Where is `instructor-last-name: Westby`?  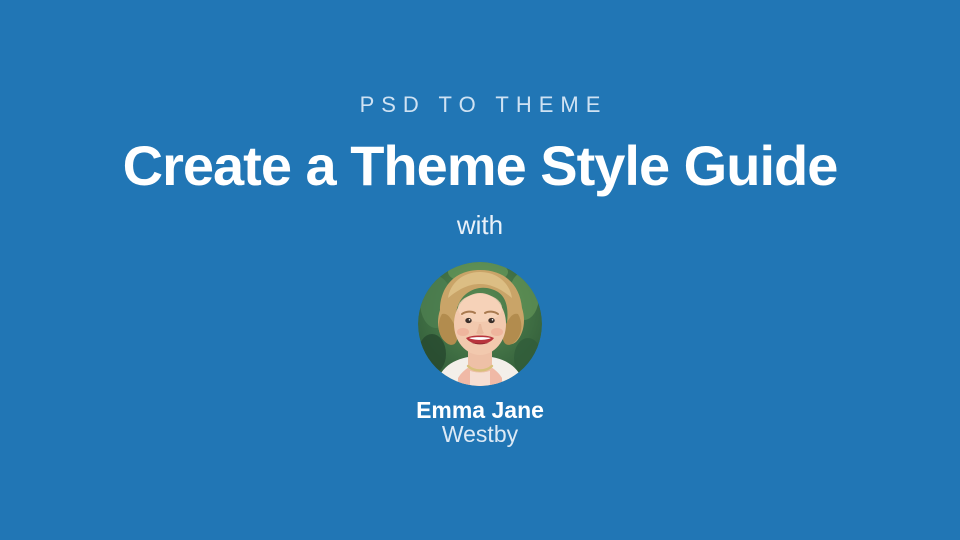
instructor-last-name: Westby is located at coordinates (480, 434).